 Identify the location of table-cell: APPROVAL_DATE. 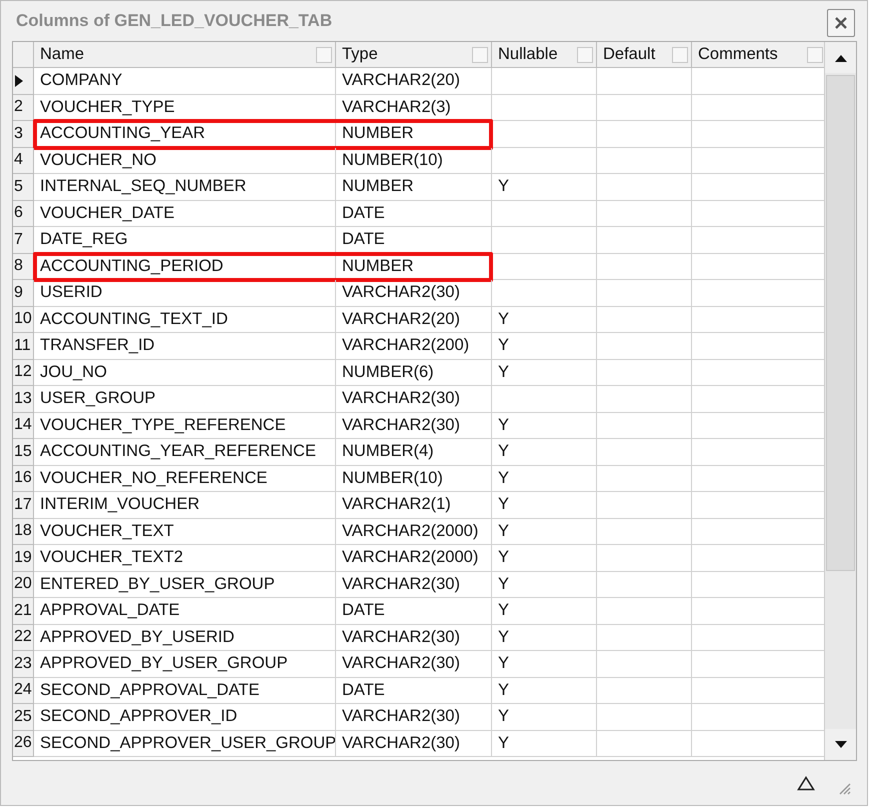
(185, 611).